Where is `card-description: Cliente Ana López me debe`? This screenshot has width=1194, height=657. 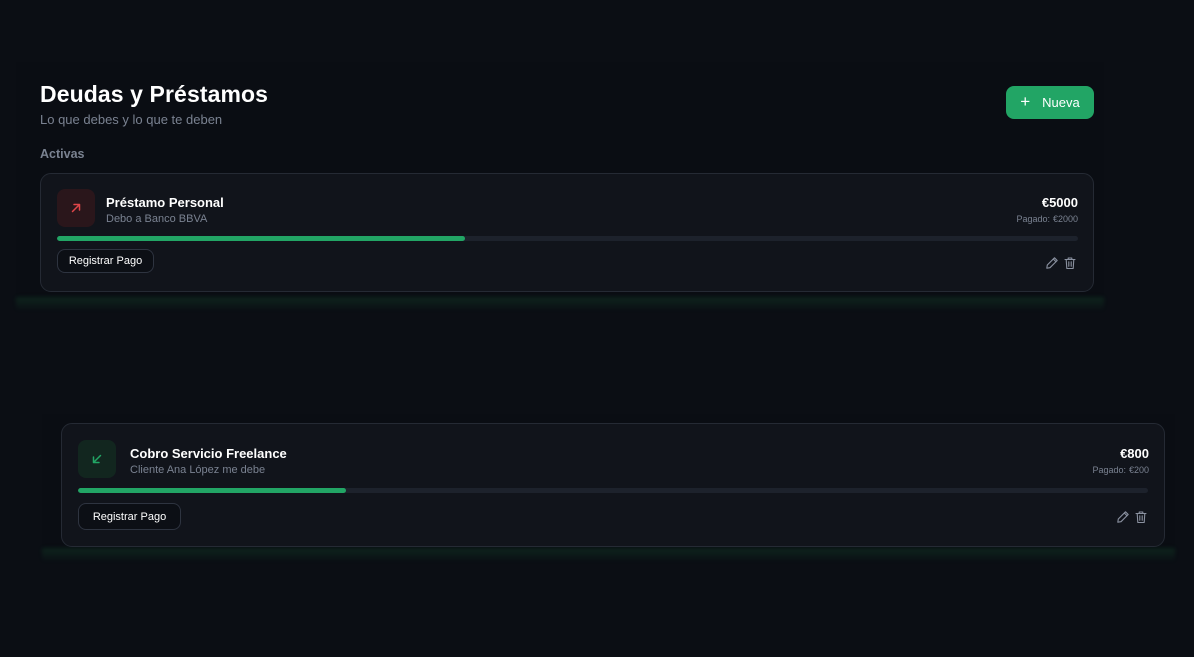 card-description: Cliente Ana López me debe is located at coordinates (198, 470).